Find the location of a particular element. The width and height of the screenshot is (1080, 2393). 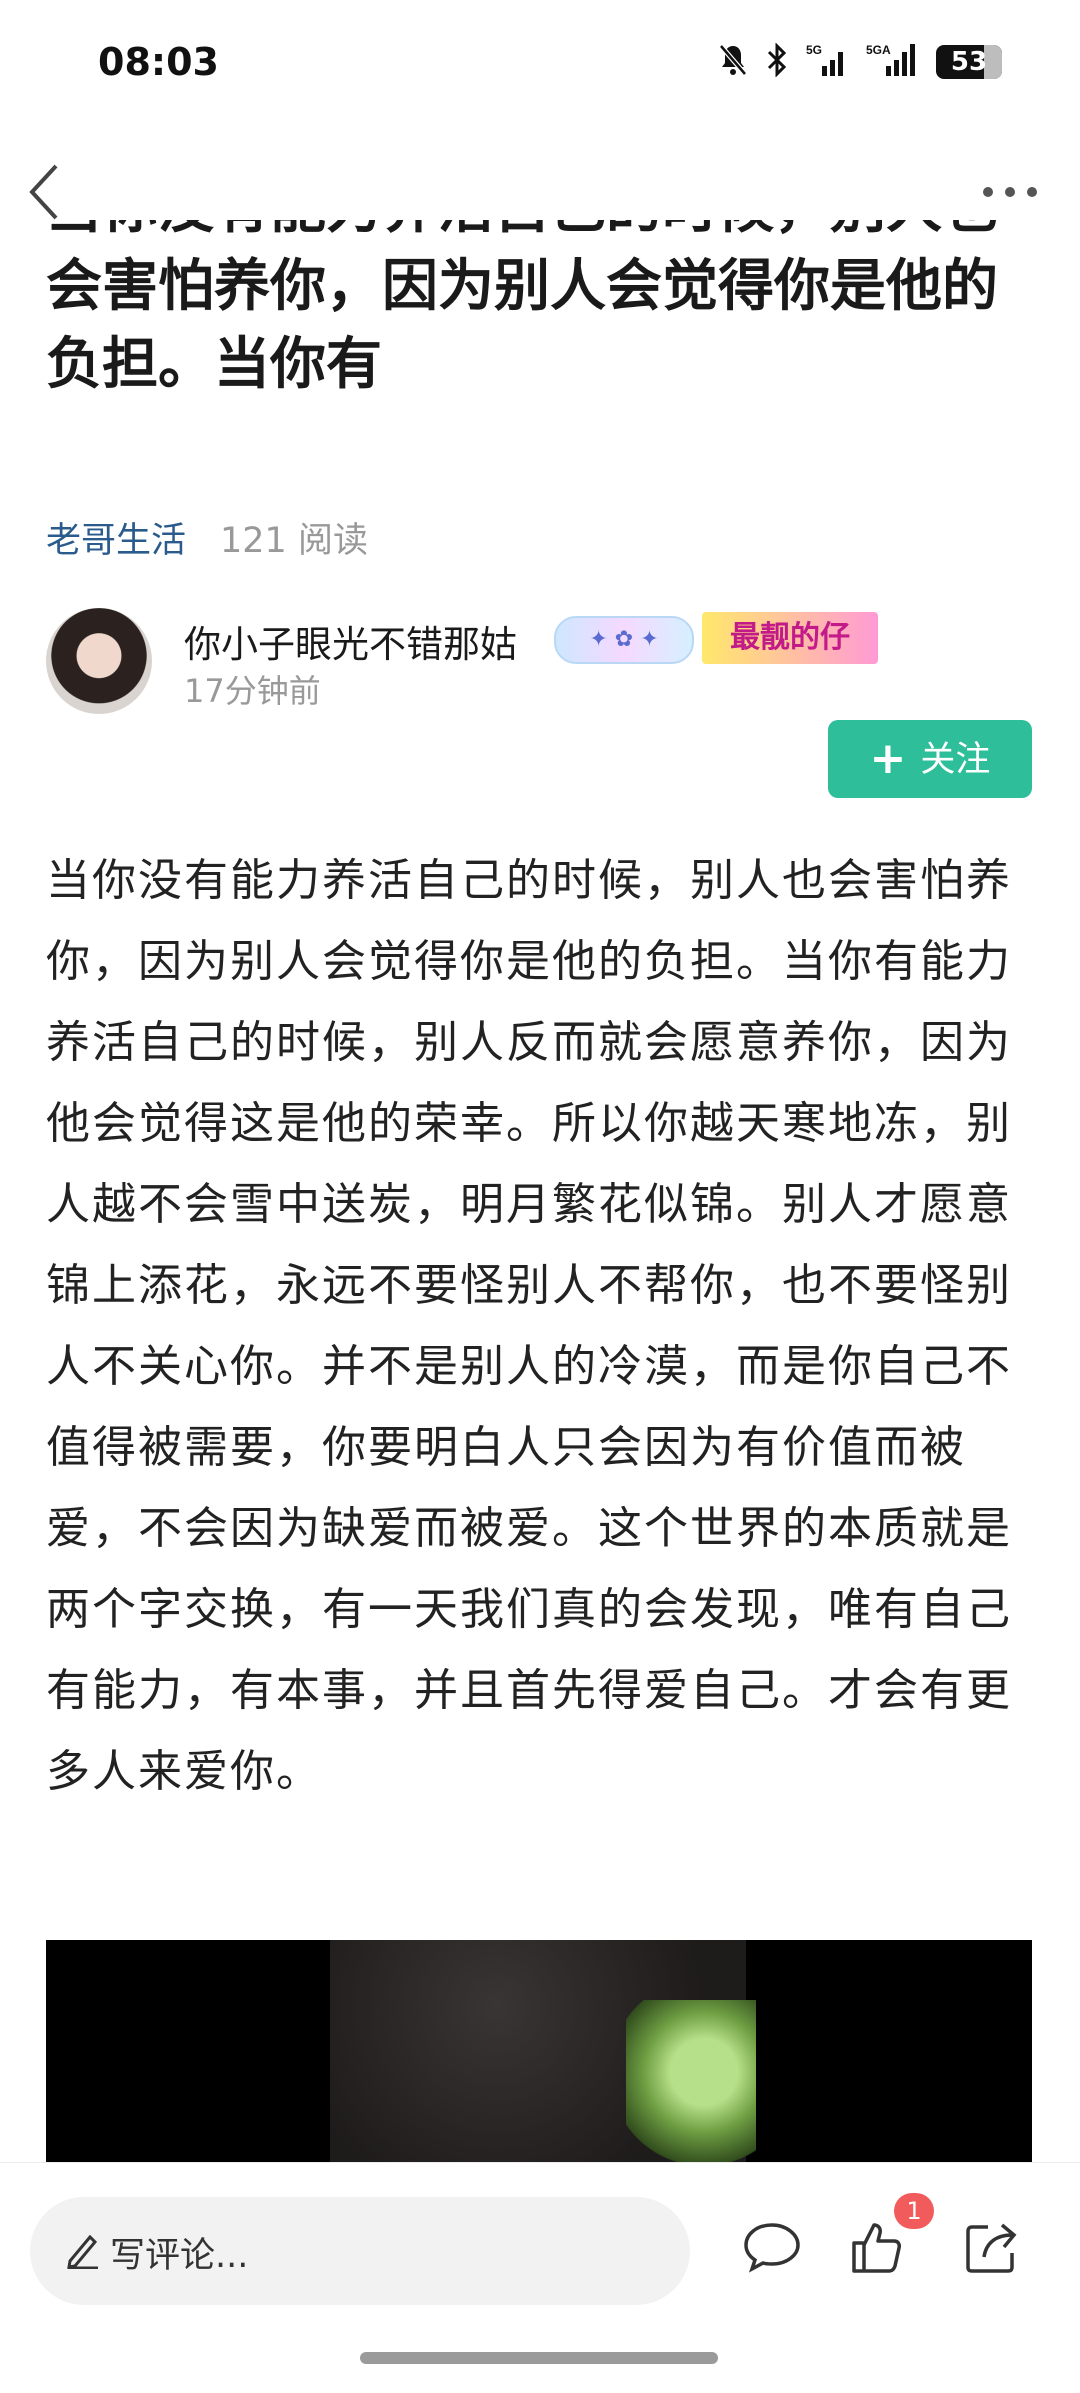

follow-label: 关注 is located at coordinates (955, 760).